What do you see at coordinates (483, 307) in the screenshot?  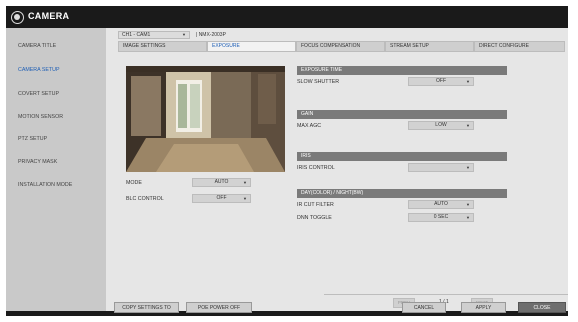 I see `apply-button: APPLY` at bounding box center [483, 307].